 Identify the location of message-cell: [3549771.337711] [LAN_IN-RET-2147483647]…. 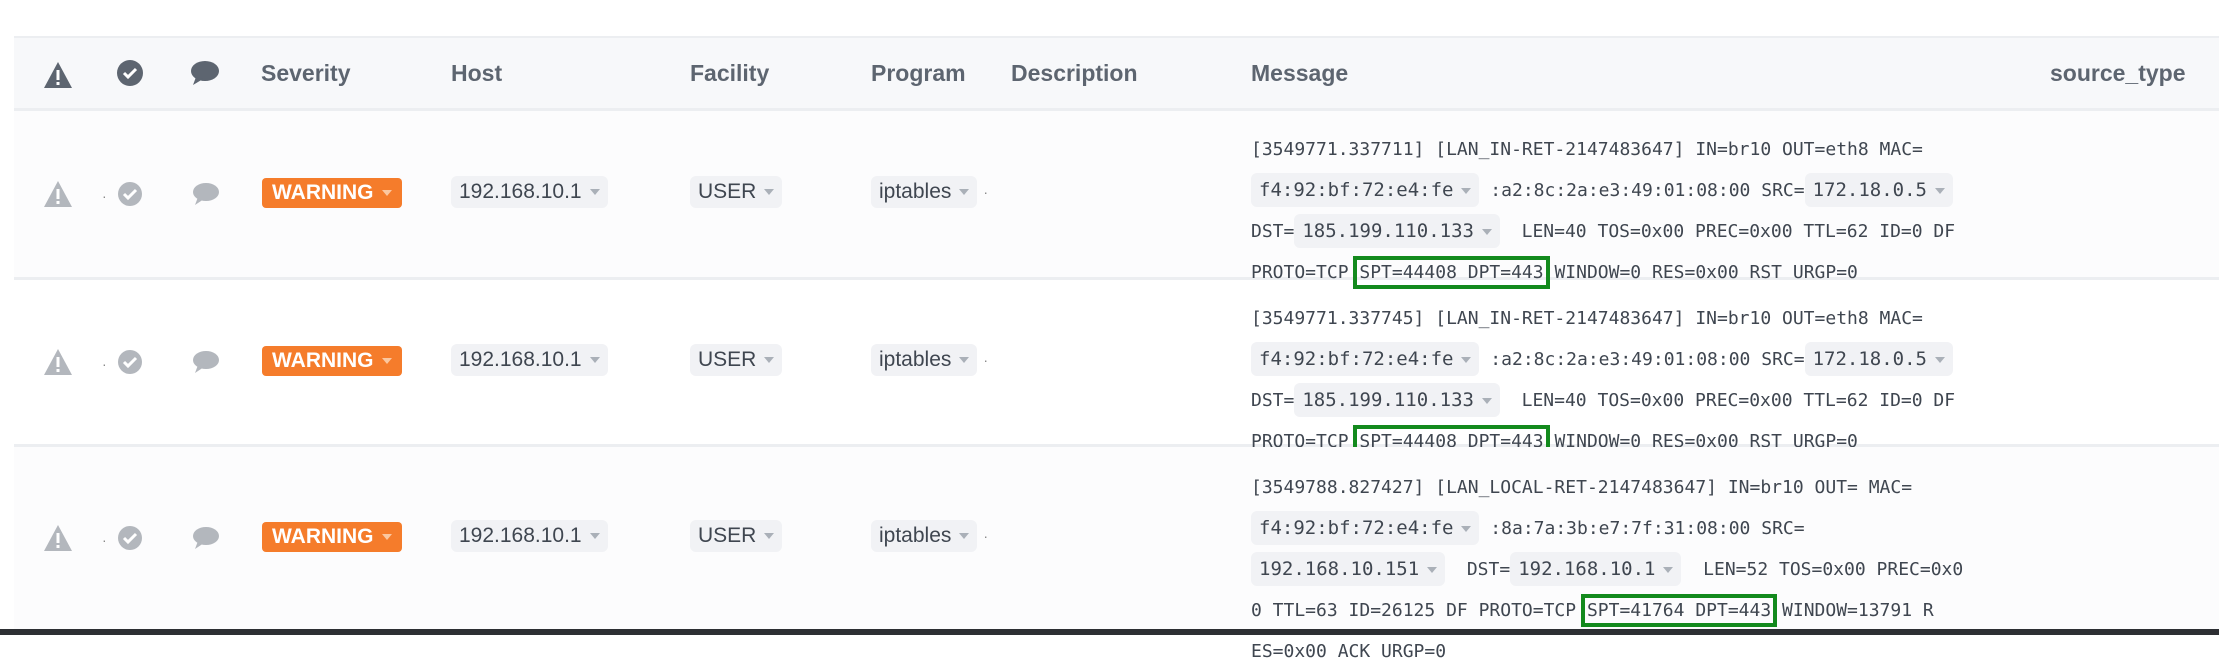
(1603, 211).